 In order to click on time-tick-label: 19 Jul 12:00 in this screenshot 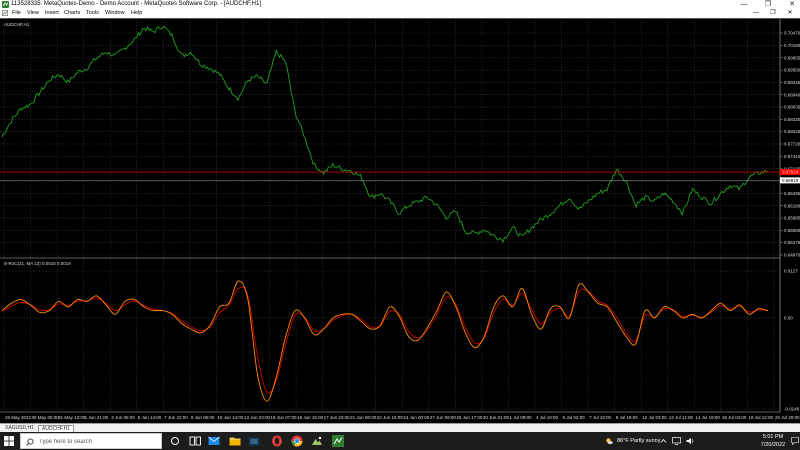, I will do `click(760, 417)`.